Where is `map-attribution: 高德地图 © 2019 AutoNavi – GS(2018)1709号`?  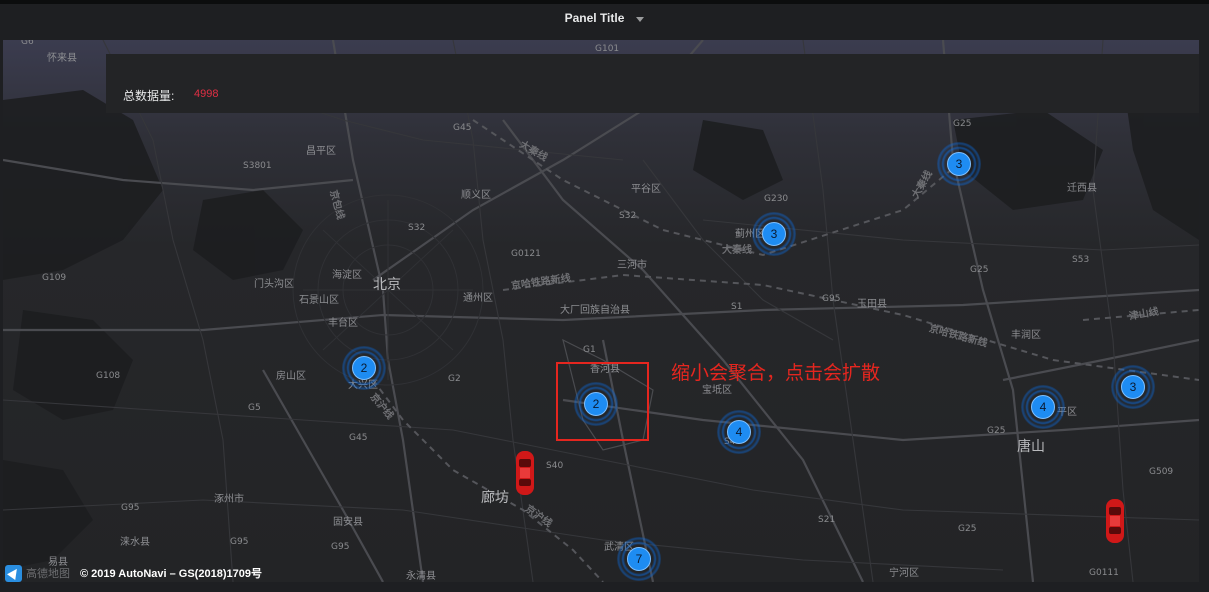 map-attribution: 高德地图 © 2019 AutoNavi – GS(2018)1709号 is located at coordinates (132, 573).